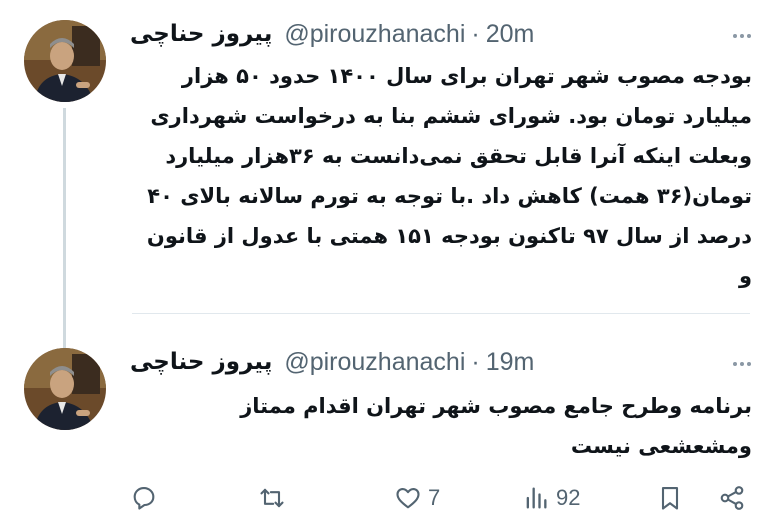 This screenshot has width=782, height=532. I want to click on bookmark-icon, so click(670, 498).